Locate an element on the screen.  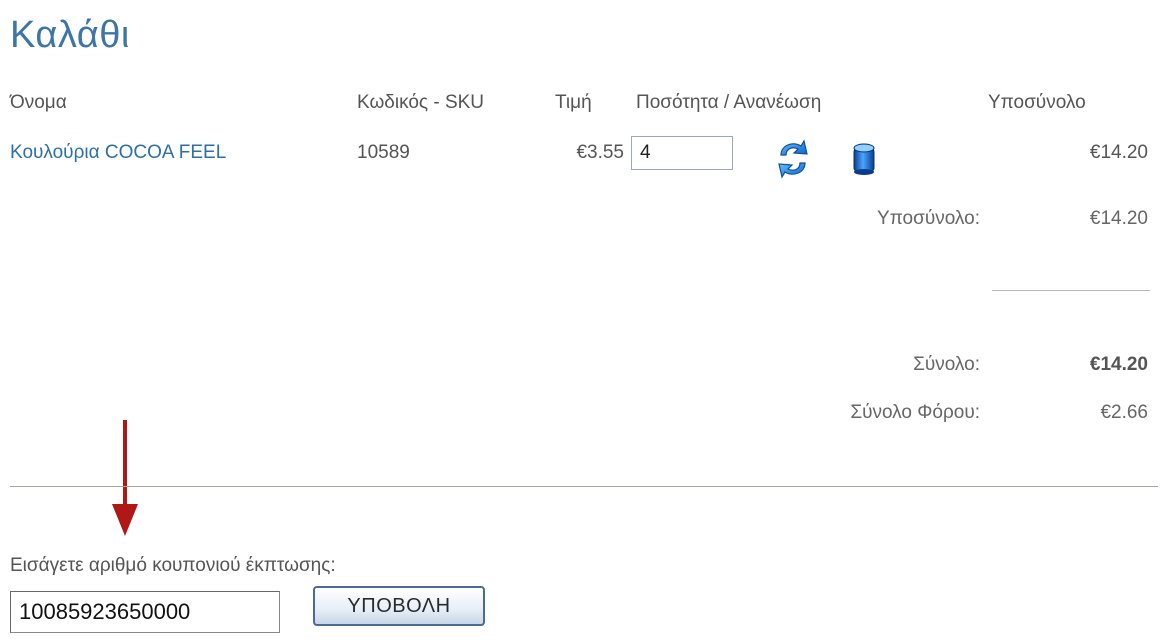
page-title: Καλάθι is located at coordinates (70, 35).